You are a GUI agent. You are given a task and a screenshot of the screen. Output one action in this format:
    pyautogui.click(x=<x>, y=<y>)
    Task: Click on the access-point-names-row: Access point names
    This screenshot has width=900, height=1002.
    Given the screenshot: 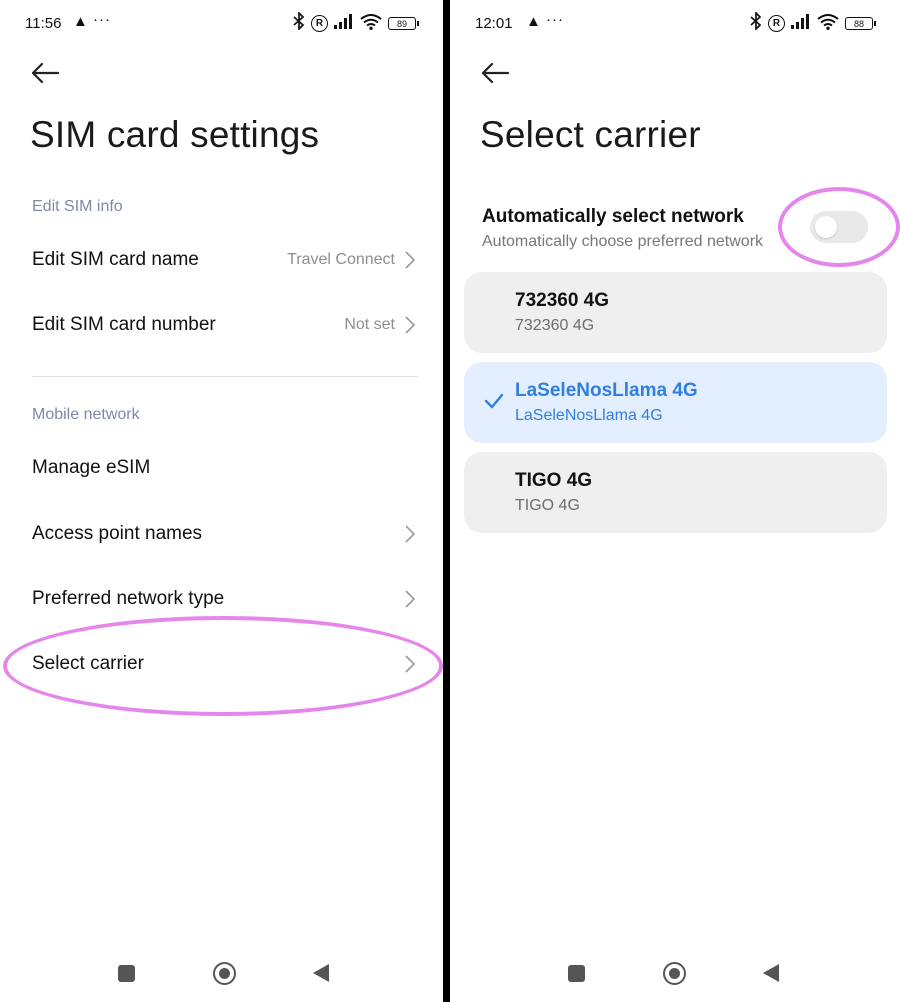 What is the action you would take?
    pyautogui.click(x=221, y=534)
    